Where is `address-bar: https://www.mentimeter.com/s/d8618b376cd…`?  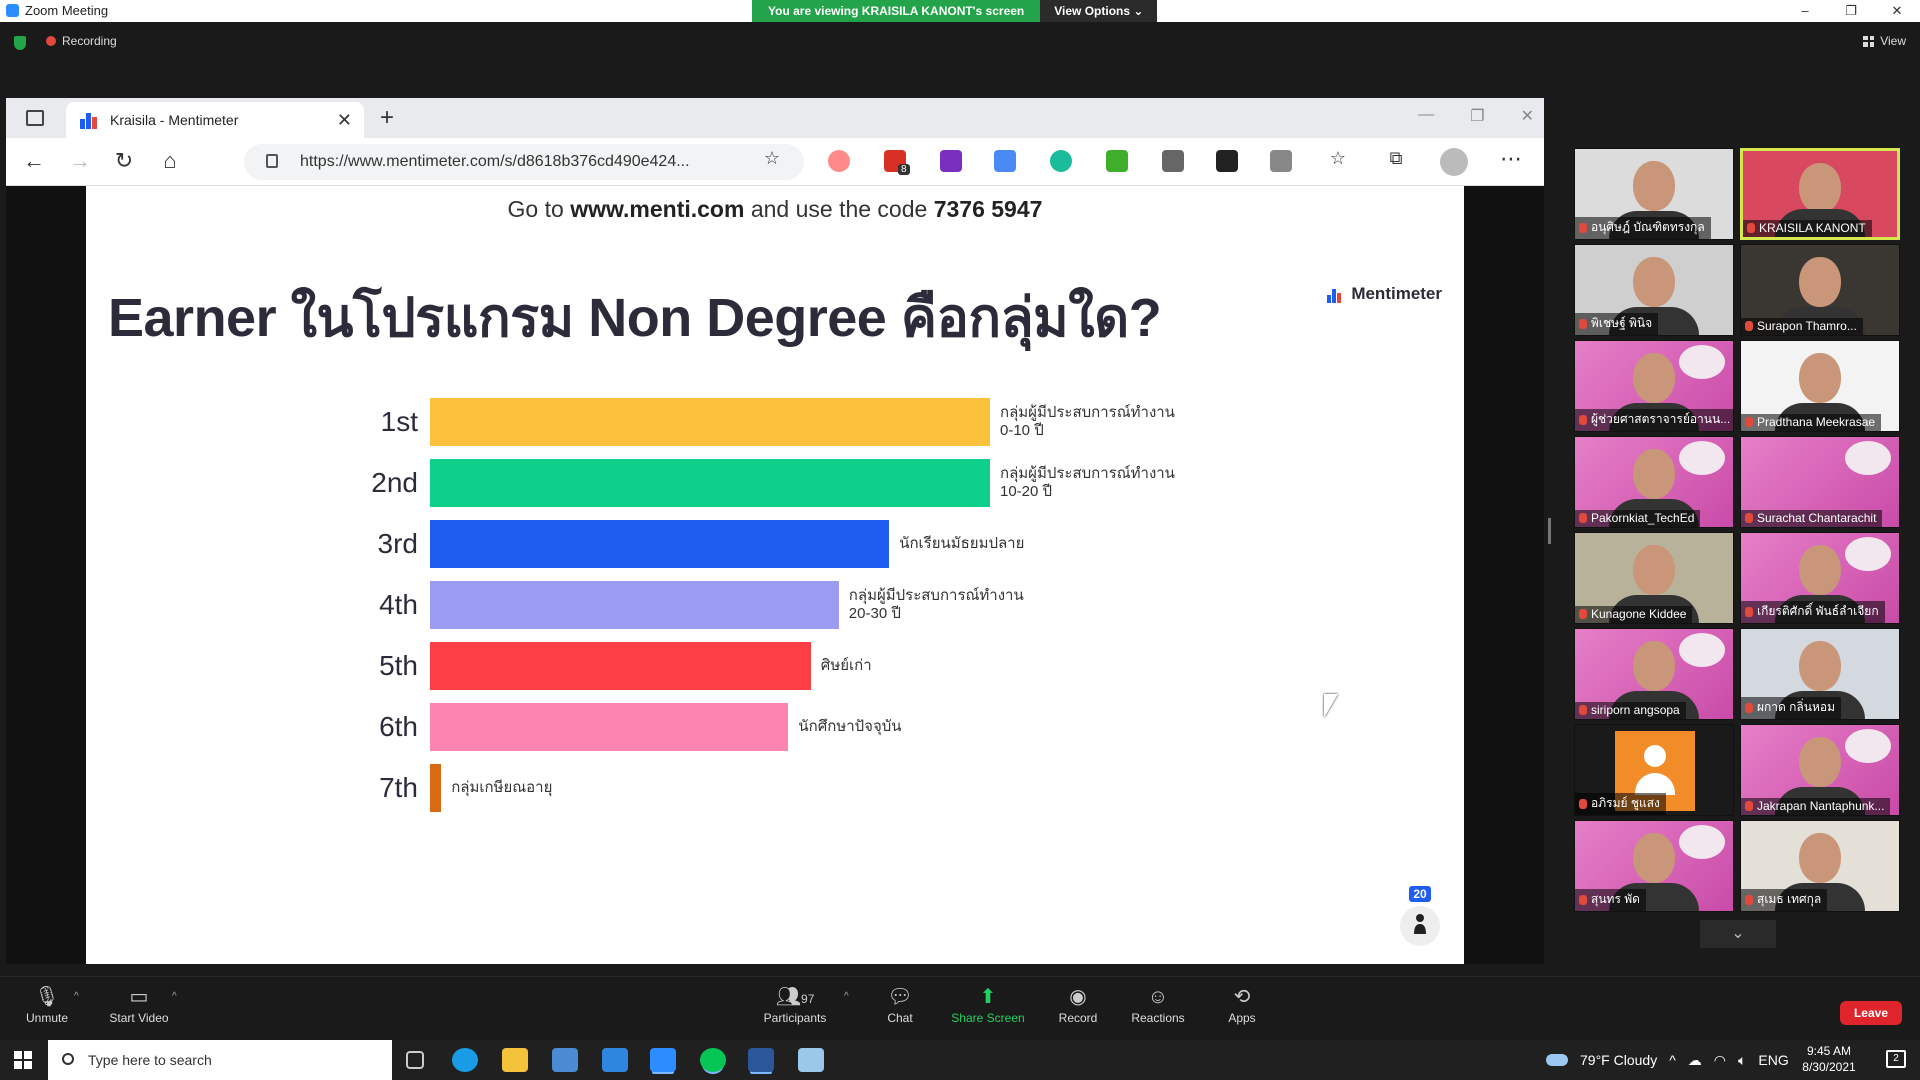
address-bar: https://www.mentimeter.com/s/d8618b376cd… is located at coordinates (524, 162).